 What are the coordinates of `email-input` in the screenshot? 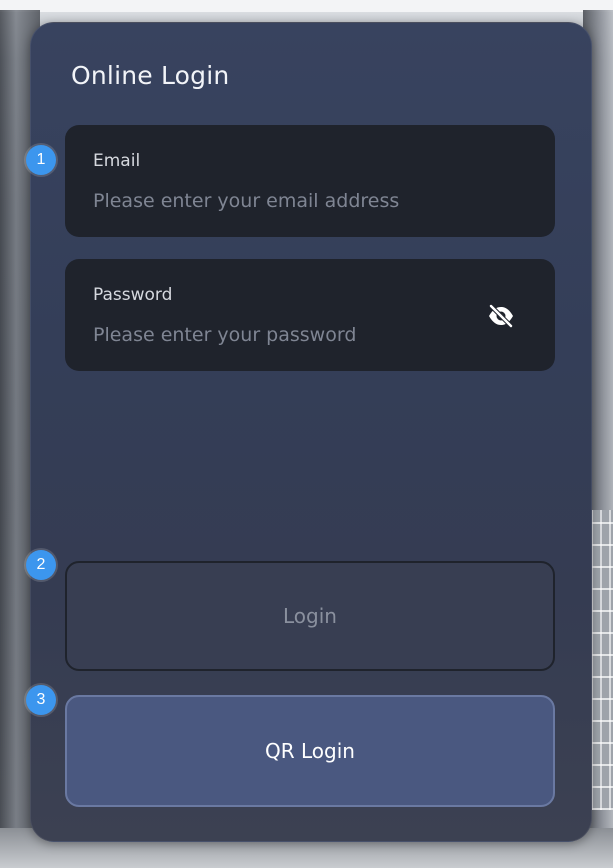 It's located at (283, 201).